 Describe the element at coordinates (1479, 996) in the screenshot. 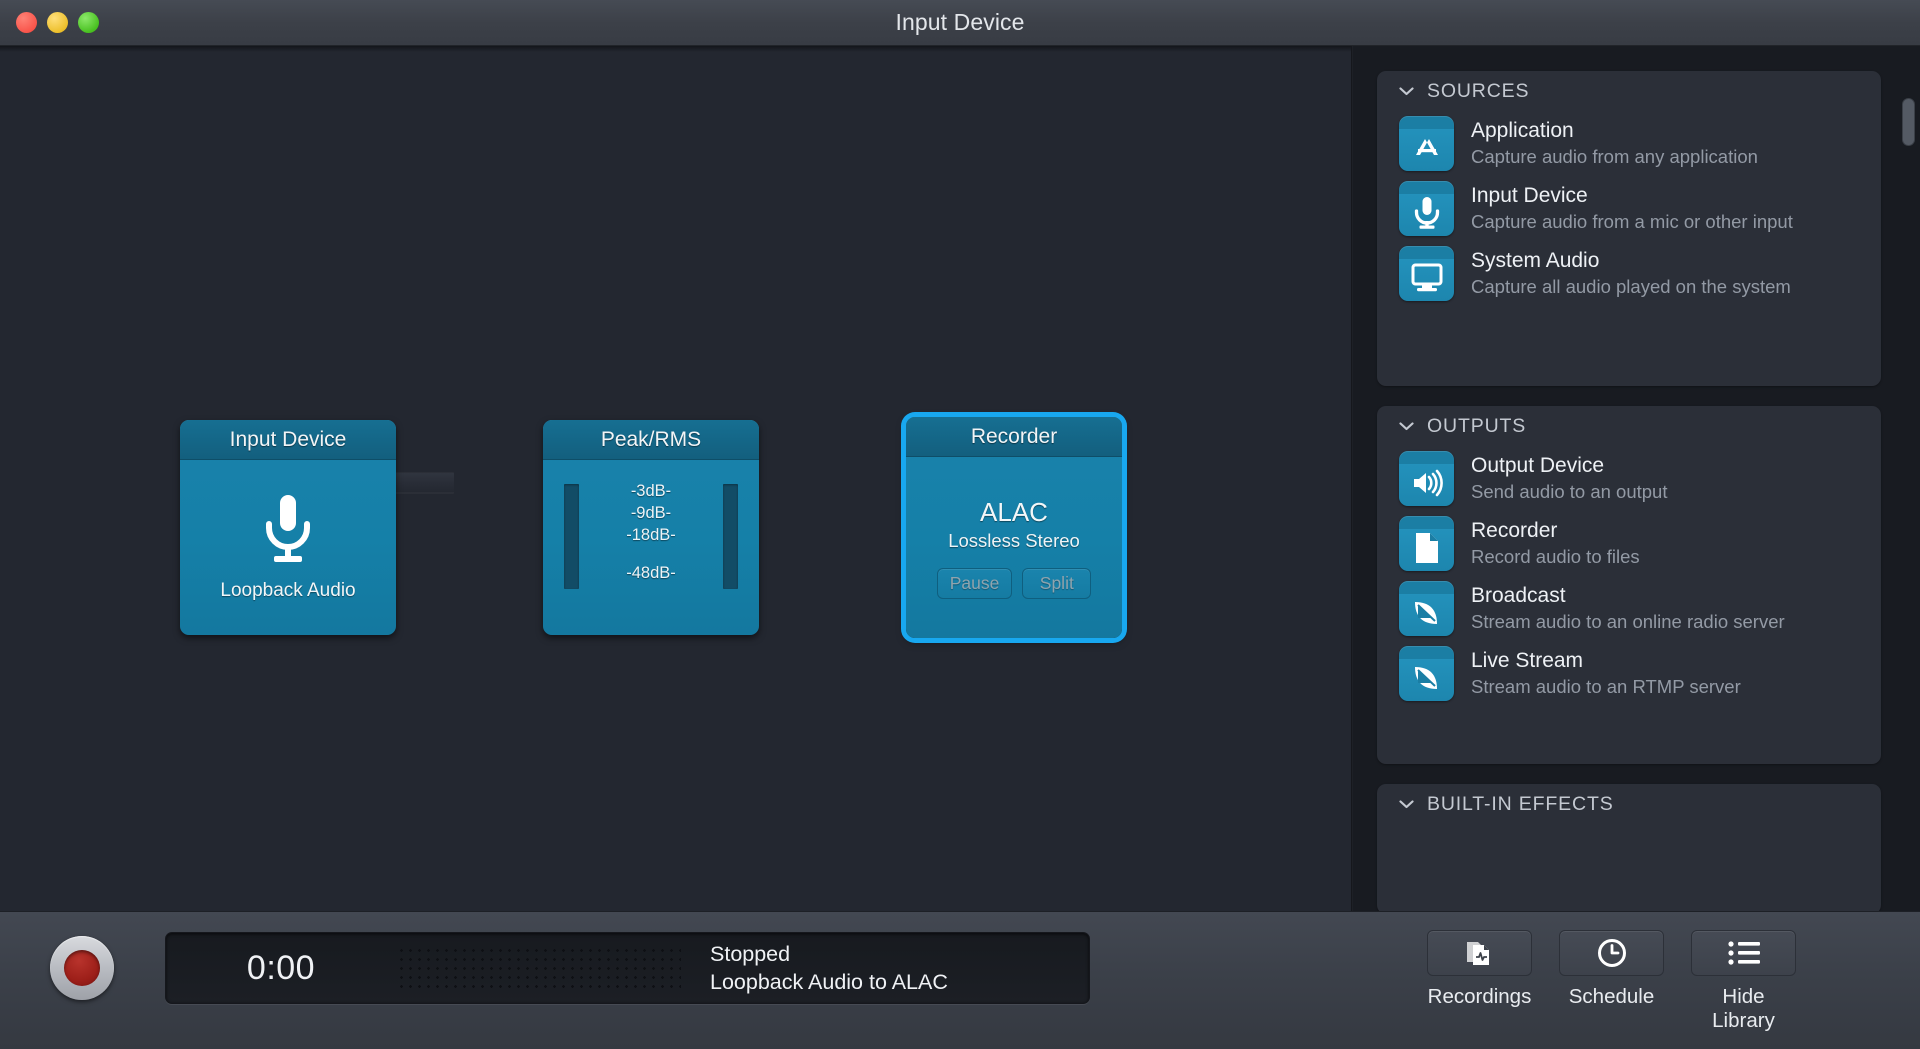

I see `recordings-label: Recordings` at that location.